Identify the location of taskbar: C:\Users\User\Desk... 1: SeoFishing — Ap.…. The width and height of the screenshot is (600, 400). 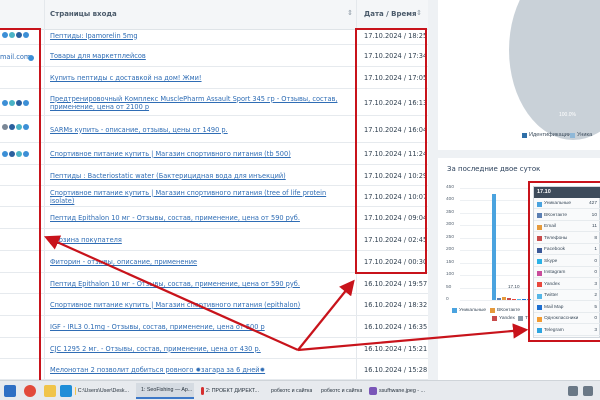
(300, 390).